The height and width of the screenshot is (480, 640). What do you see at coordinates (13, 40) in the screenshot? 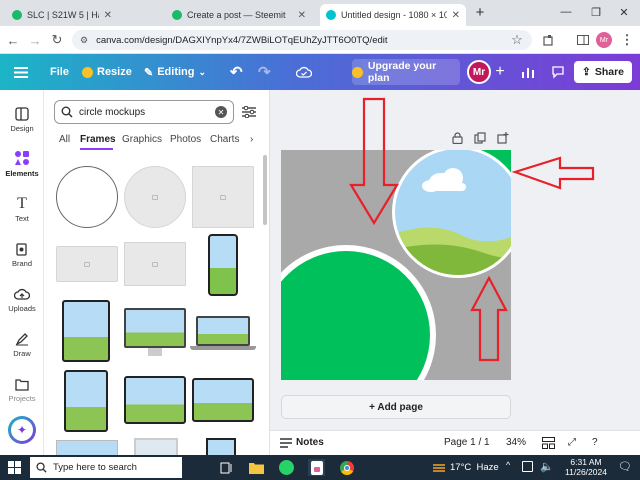
I see `back-arrow-icon: ←` at bounding box center [13, 40].